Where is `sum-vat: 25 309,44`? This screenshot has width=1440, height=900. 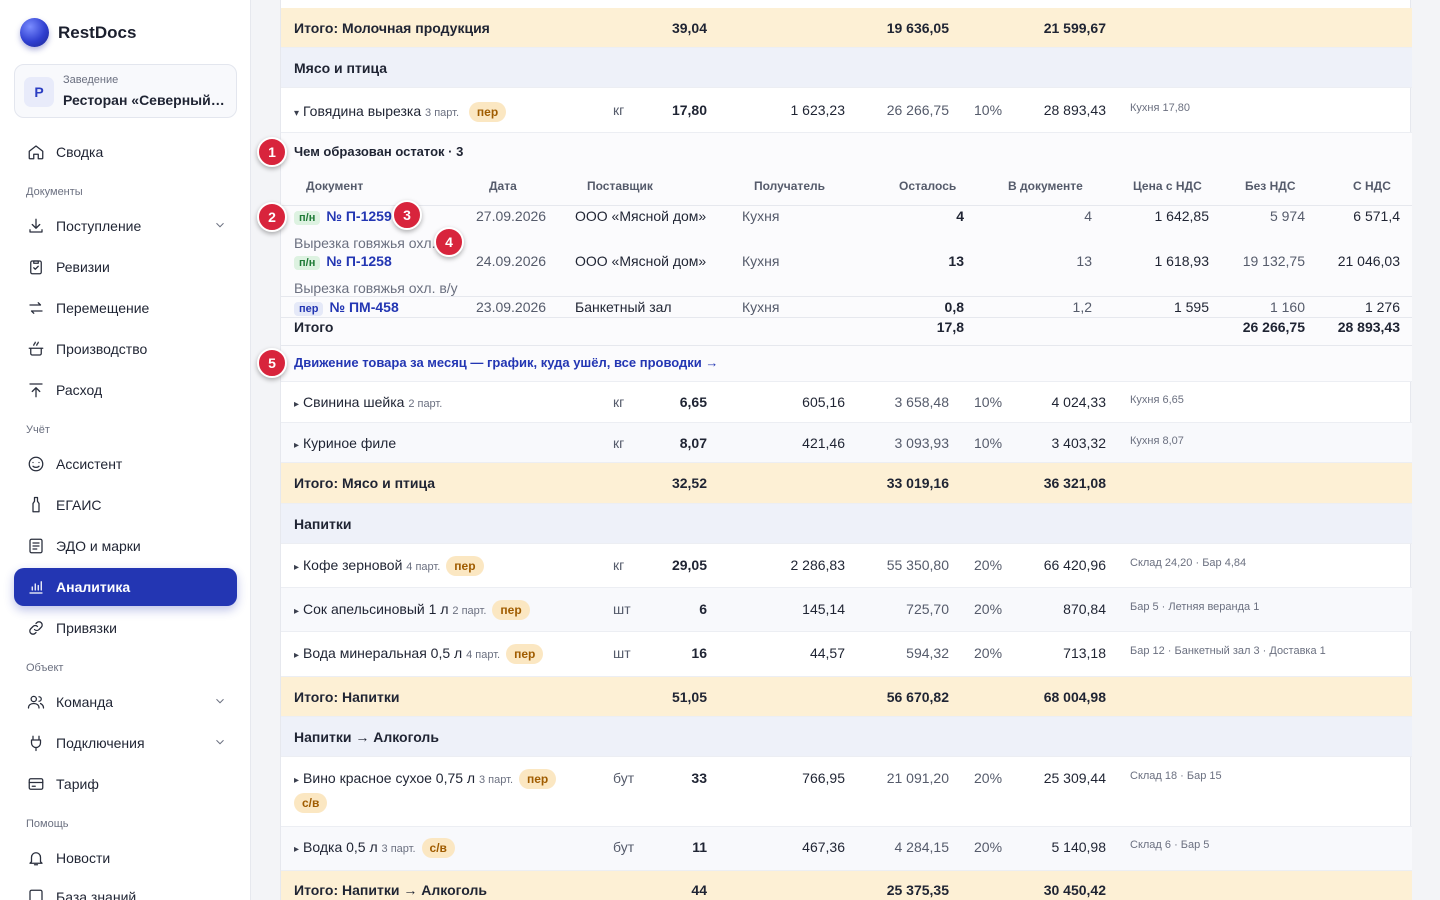 sum-vat: 25 309,44 is located at coordinates (1074, 778).